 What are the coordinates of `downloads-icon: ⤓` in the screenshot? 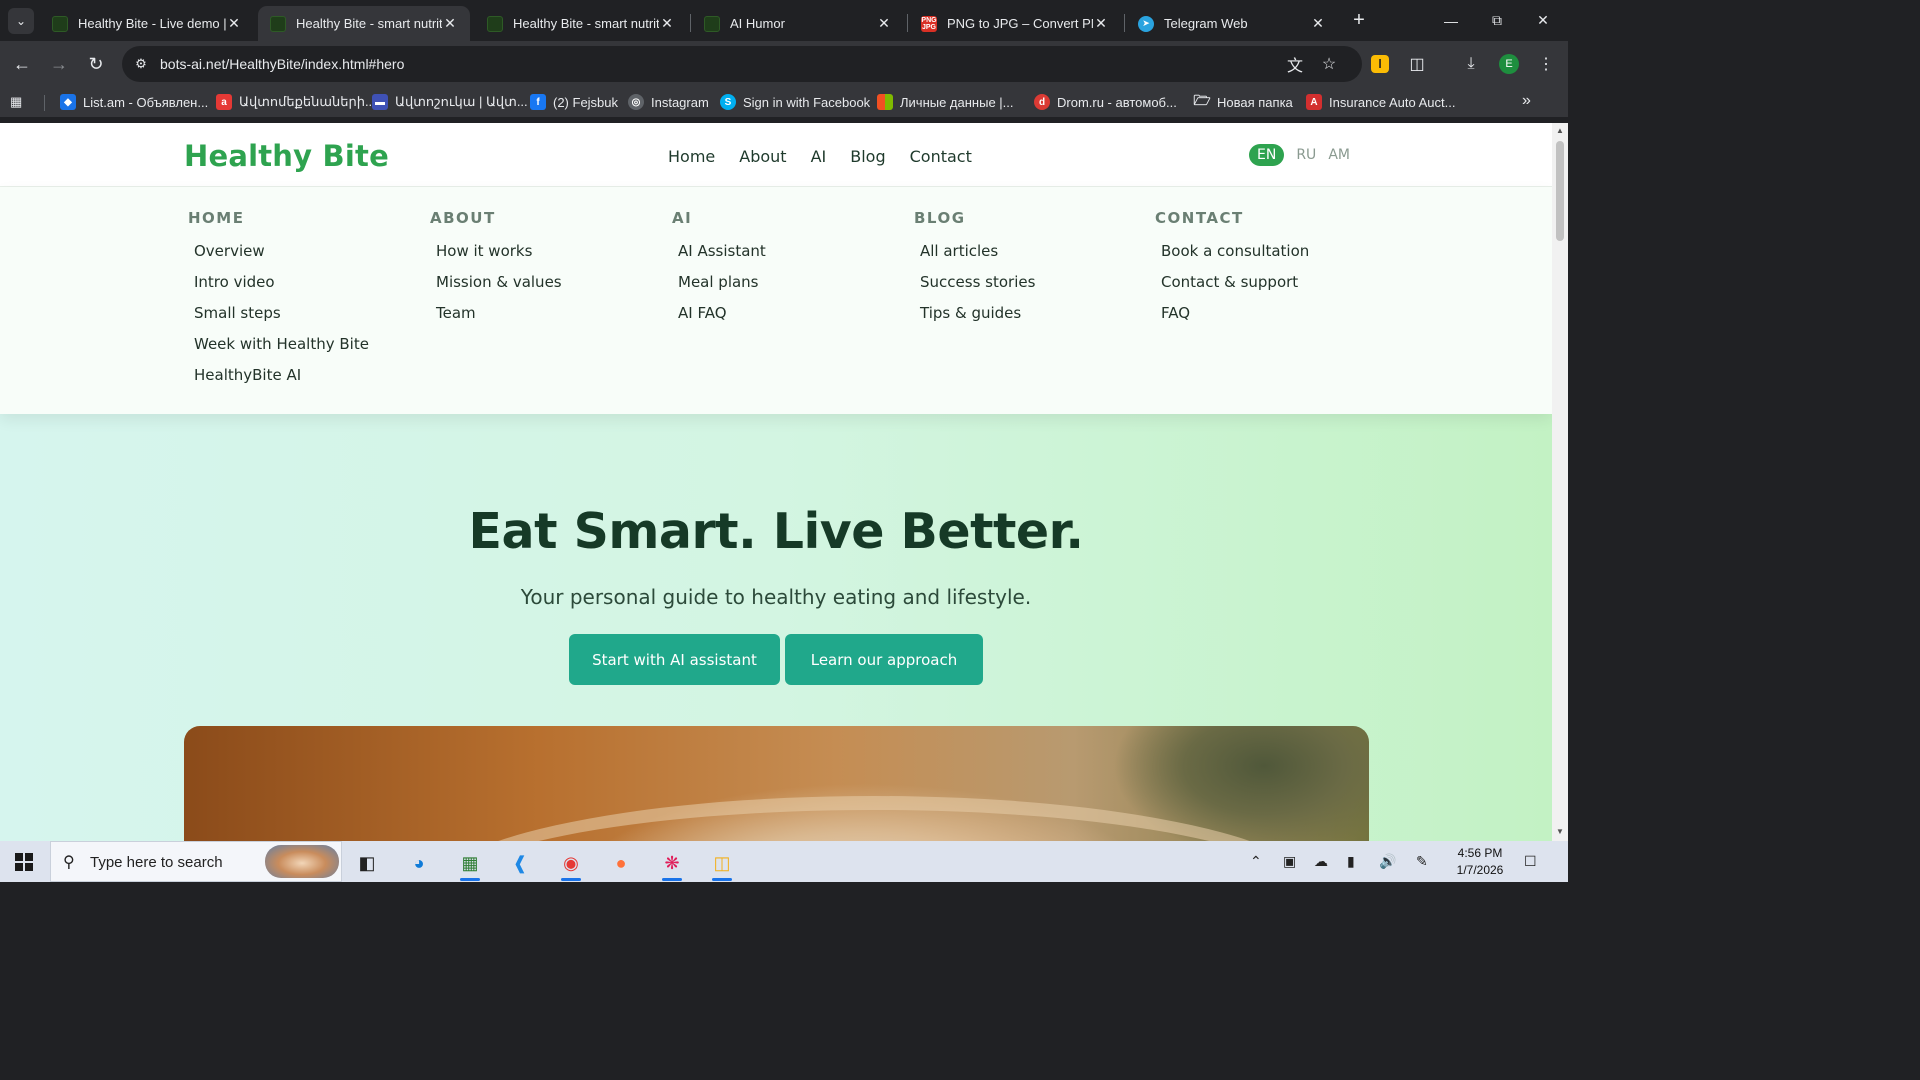 It's located at (1471, 64).